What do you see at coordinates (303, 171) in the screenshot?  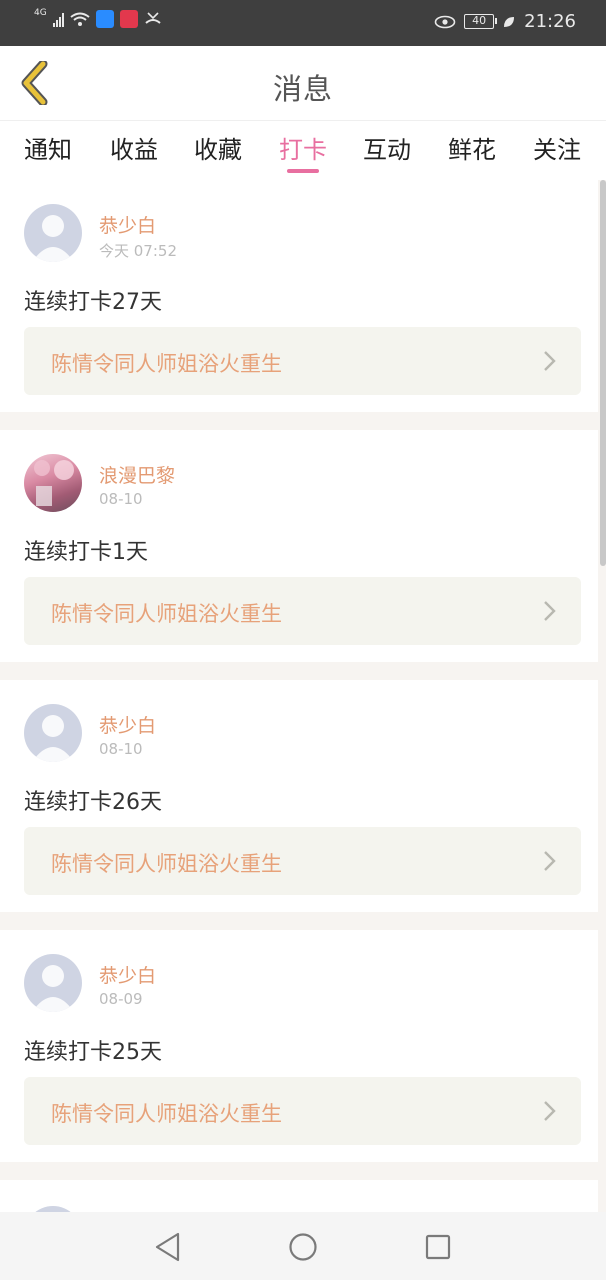 I see `active-tab-indicator` at bounding box center [303, 171].